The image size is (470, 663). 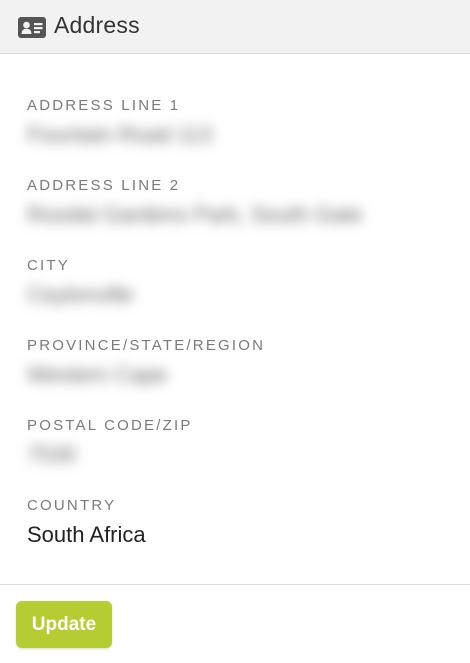 I want to click on id-card-icon, so click(x=32, y=27).